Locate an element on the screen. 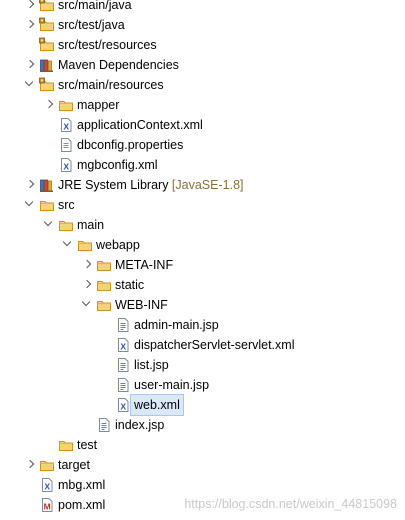 This screenshot has width=405, height=520. tree-item: XapplicationContext.xml is located at coordinates (202, 125).